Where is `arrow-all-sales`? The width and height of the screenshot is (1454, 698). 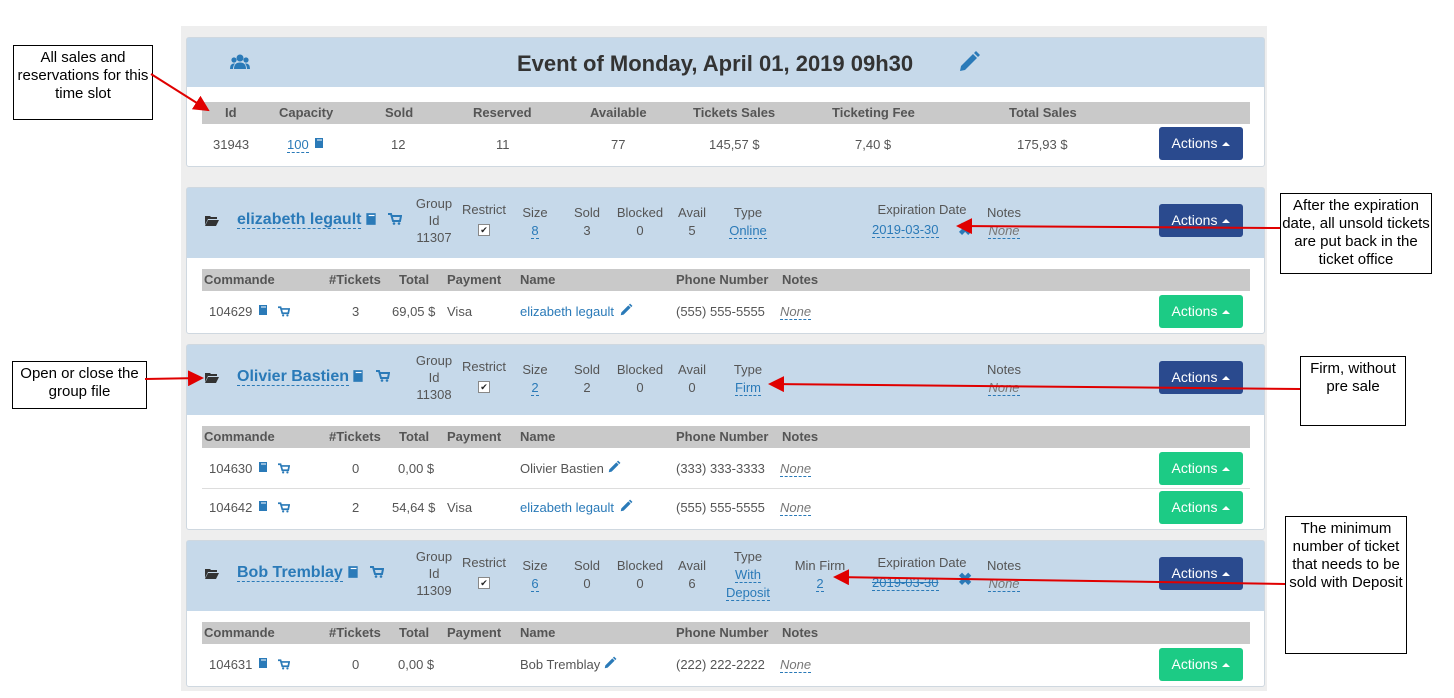 arrow-all-sales is located at coordinates (180, 92).